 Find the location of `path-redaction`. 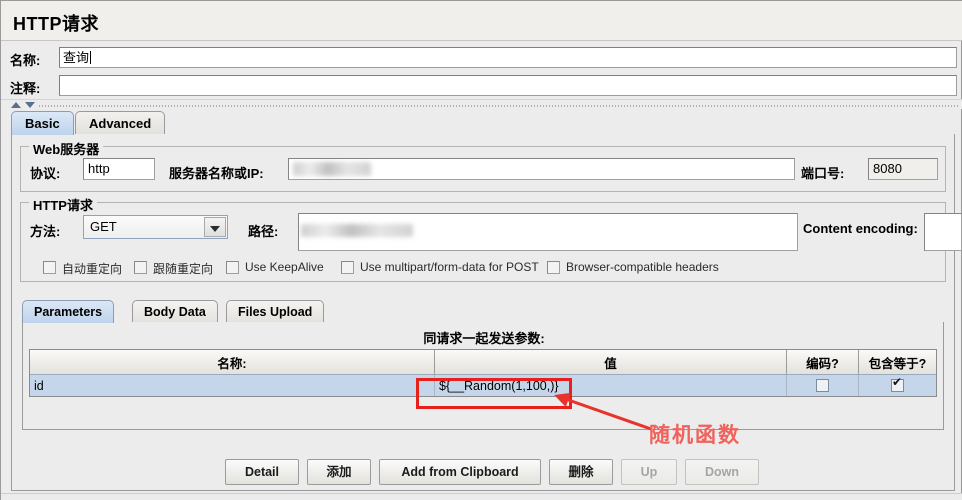

path-redaction is located at coordinates (357, 230).